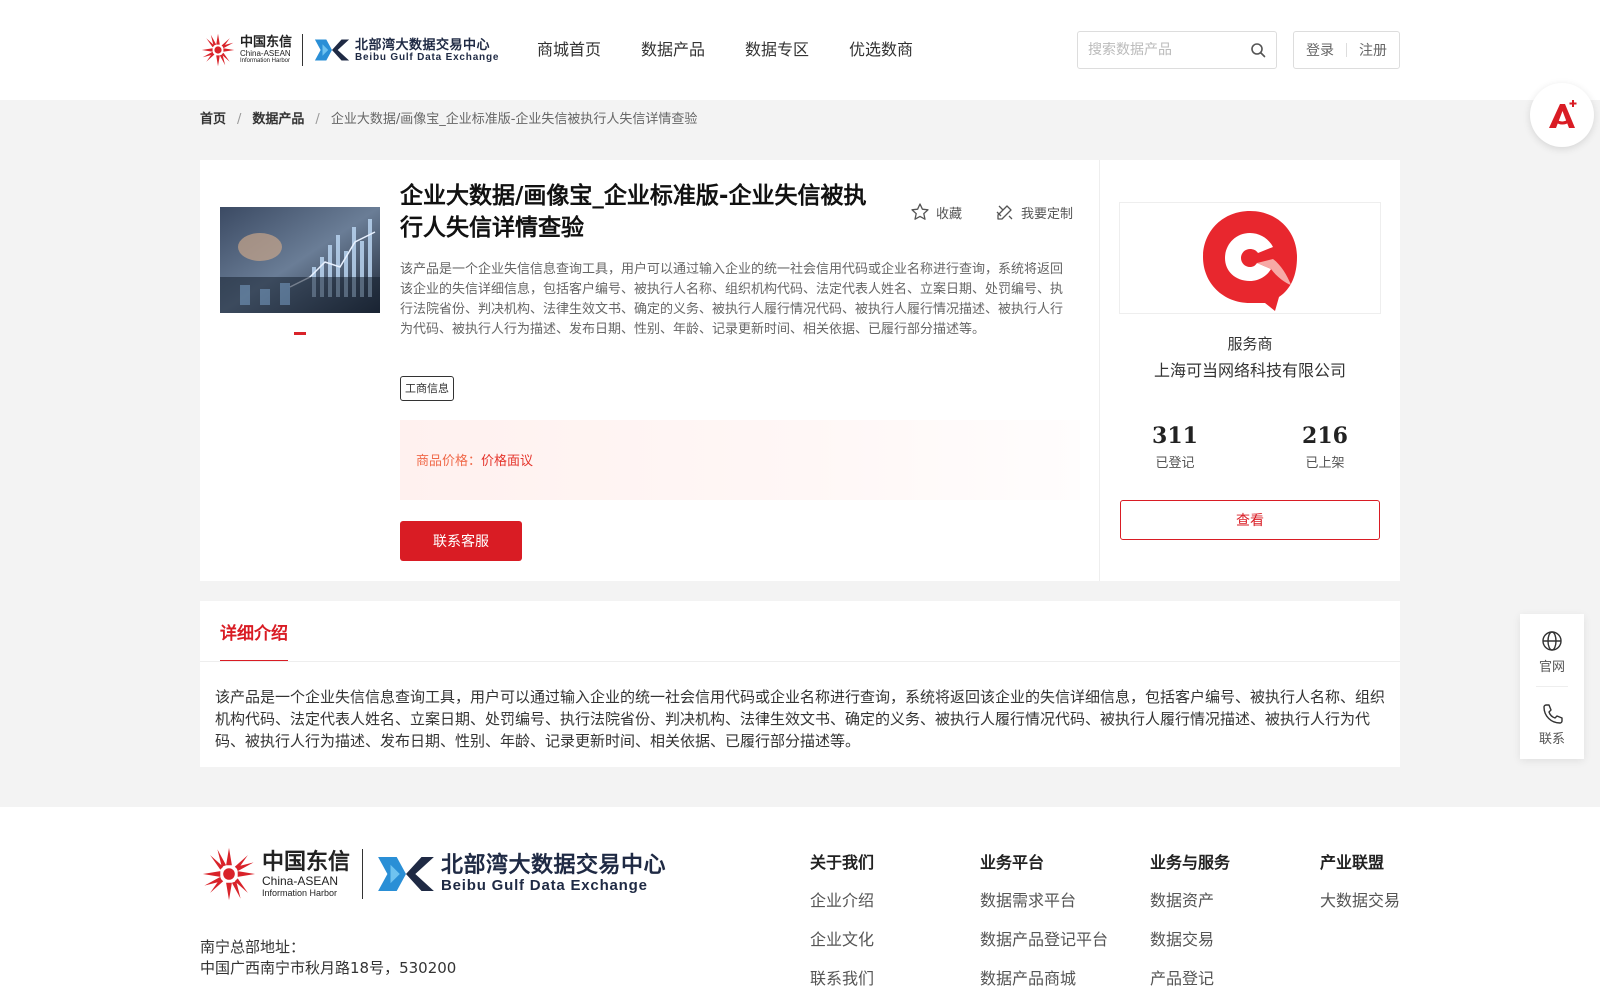 This screenshot has width=1600, height=1000. What do you see at coordinates (306, 861) in the screenshot?
I see `footer-cn-logo-line1: 中国东信` at bounding box center [306, 861].